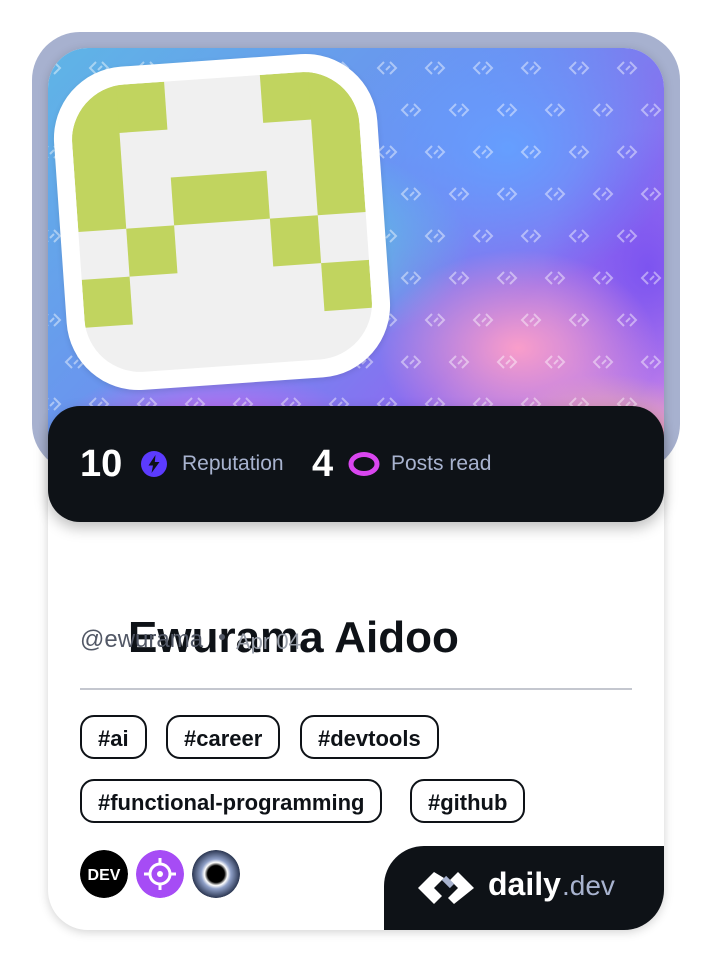 The height and width of the screenshot is (978, 712). What do you see at coordinates (154, 464) in the screenshot?
I see `lightning-icon` at bounding box center [154, 464].